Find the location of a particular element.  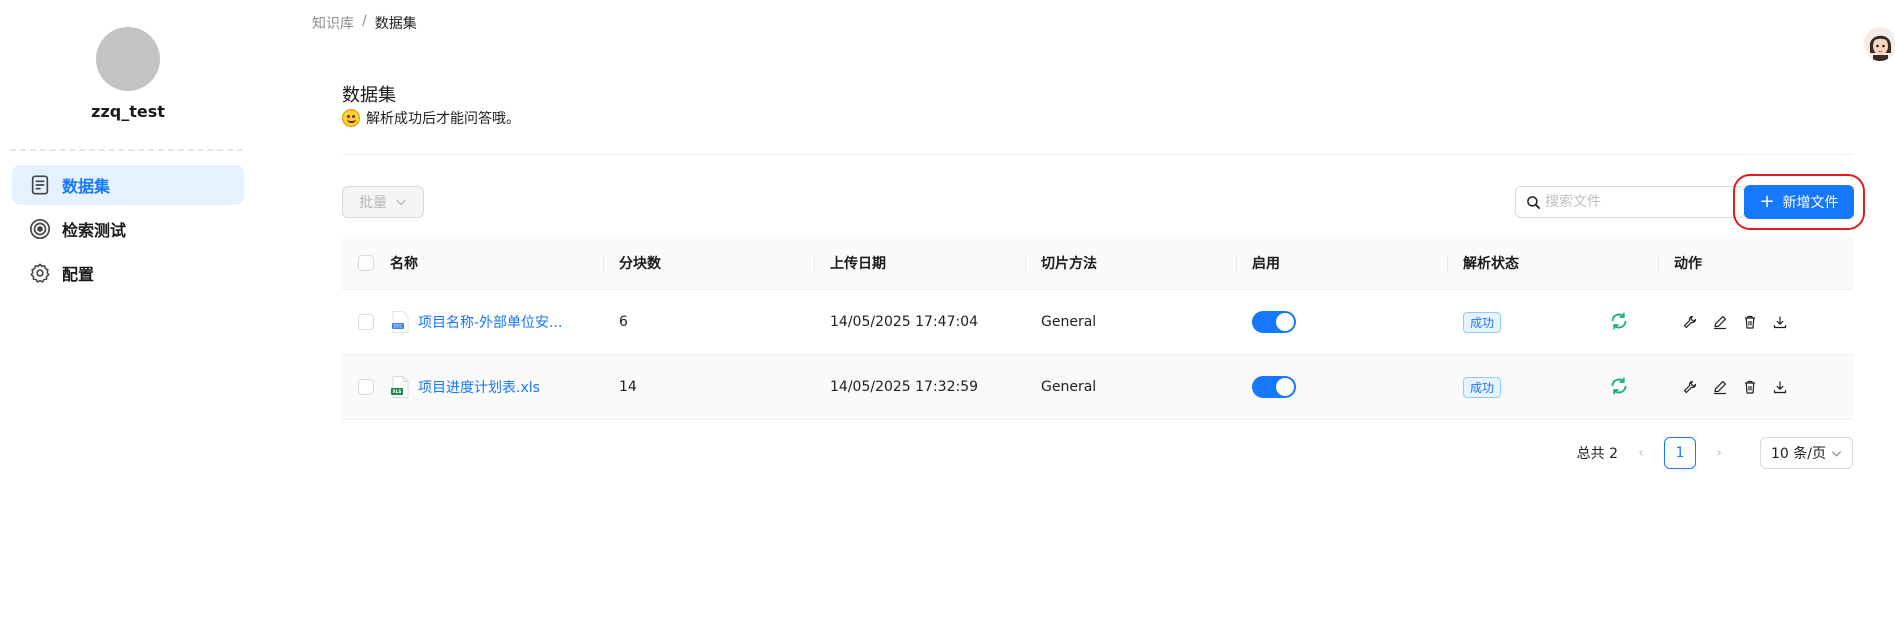

gear-icon is located at coordinates (40, 273).